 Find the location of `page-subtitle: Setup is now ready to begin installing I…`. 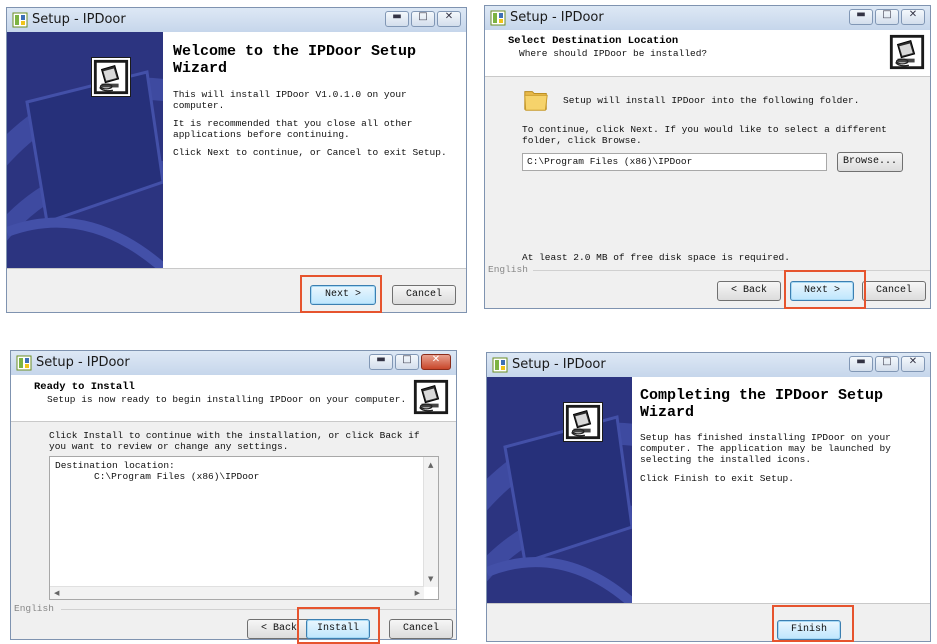

page-subtitle: Setup is now ready to begin installing I… is located at coordinates (227, 399).